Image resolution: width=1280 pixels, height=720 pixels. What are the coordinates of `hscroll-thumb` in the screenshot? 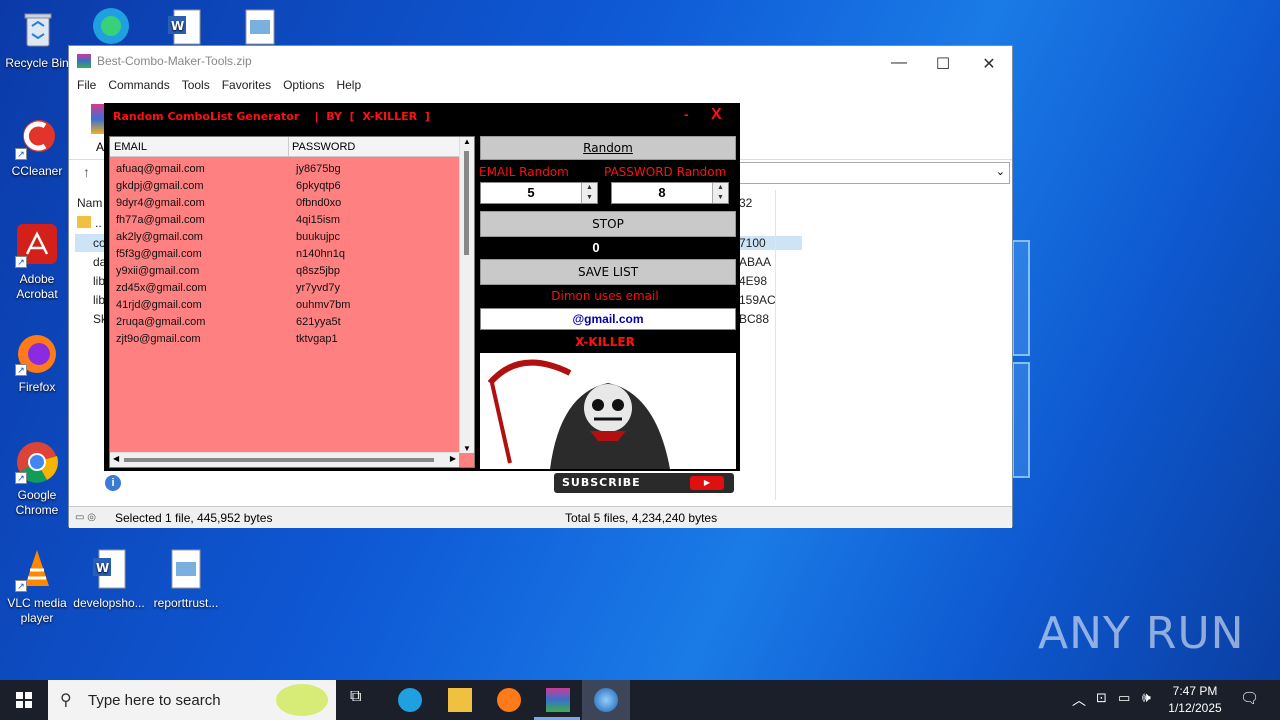 It's located at (279, 460).